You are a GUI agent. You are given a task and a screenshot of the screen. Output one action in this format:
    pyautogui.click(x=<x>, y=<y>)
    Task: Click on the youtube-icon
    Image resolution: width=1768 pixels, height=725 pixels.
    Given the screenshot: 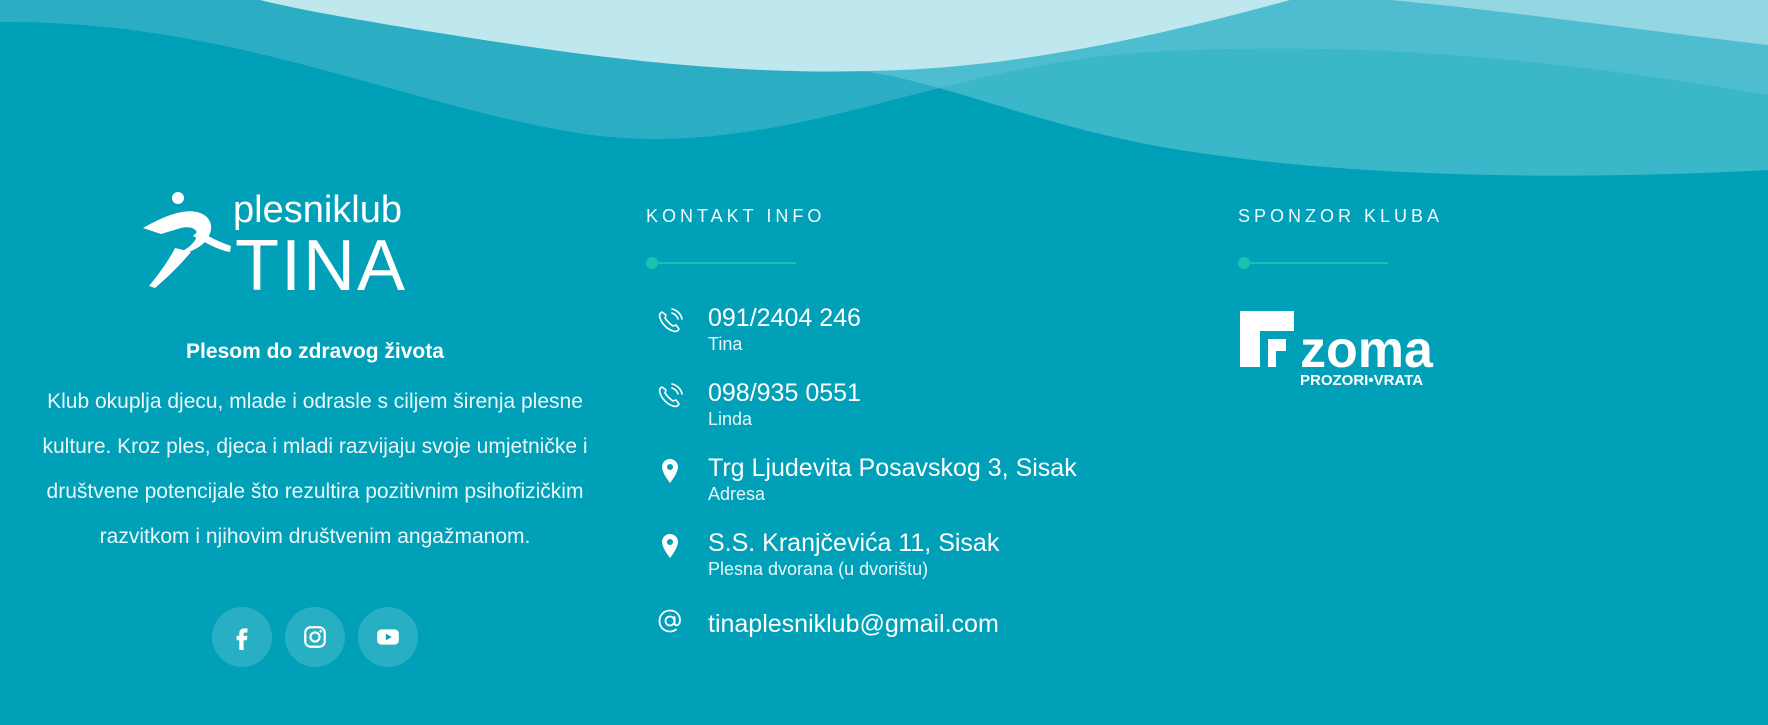 What is the action you would take?
    pyautogui.click(x=388, y=637)
    